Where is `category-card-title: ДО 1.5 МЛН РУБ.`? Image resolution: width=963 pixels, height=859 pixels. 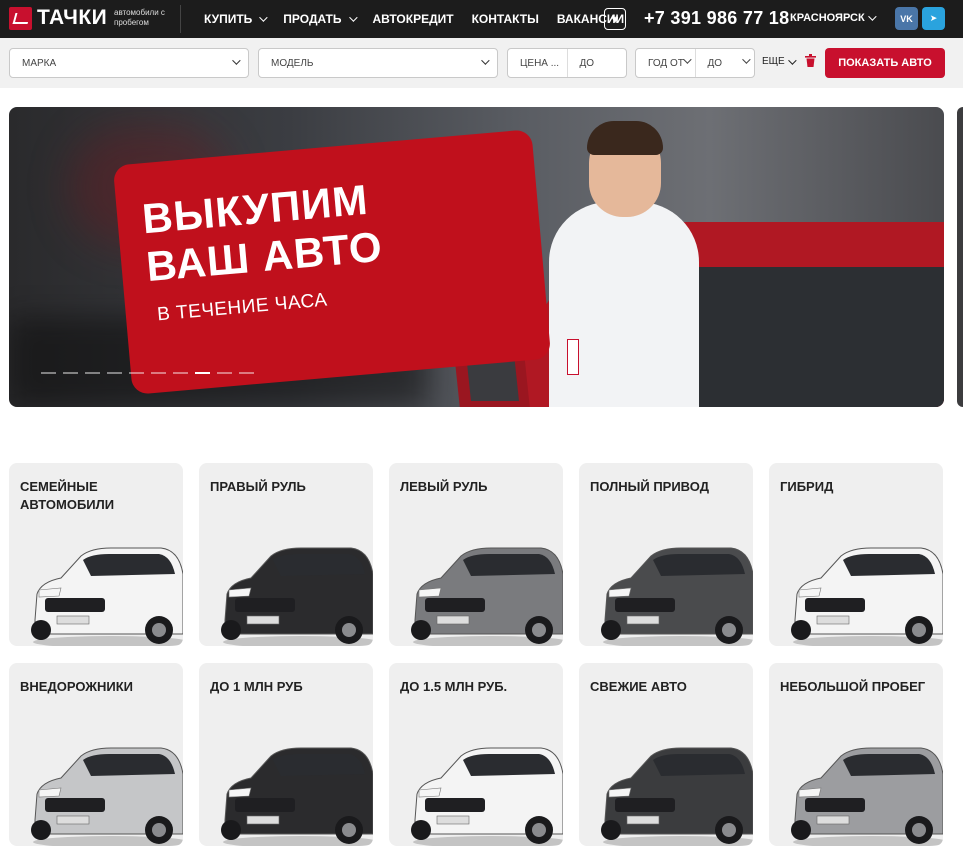 category-card-title: ДО 1.5 МЛН РУБ. is located at coordinates (454, 686).